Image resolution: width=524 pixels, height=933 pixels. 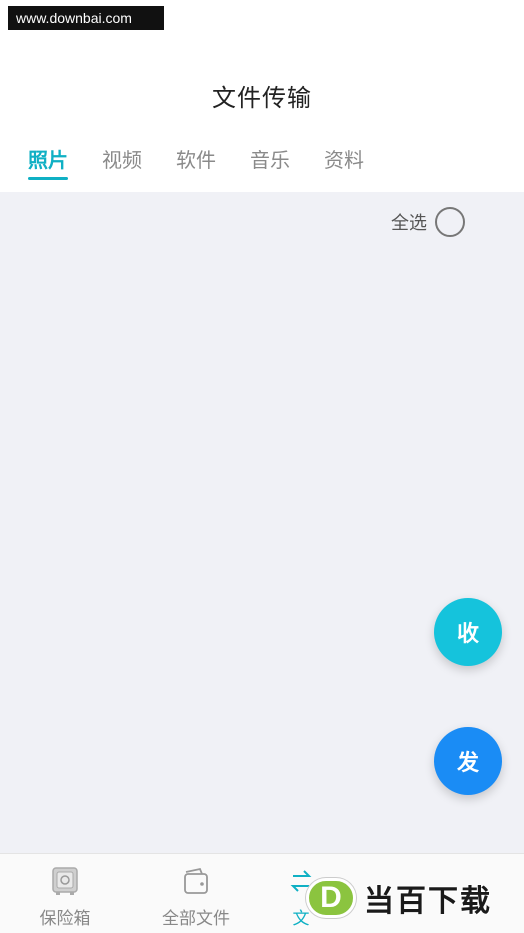 I want to click on wallet-icon, so click(x=196, y=880).